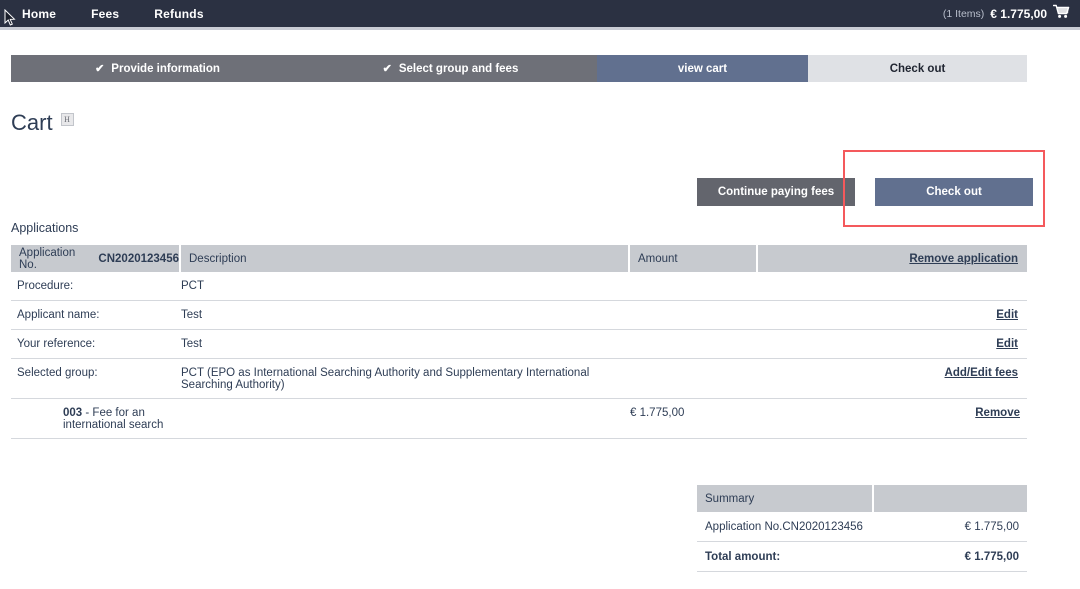 The width and height of the screenshot is (1080, 589). I want to click on row-value: PCT, so click(192, 286).